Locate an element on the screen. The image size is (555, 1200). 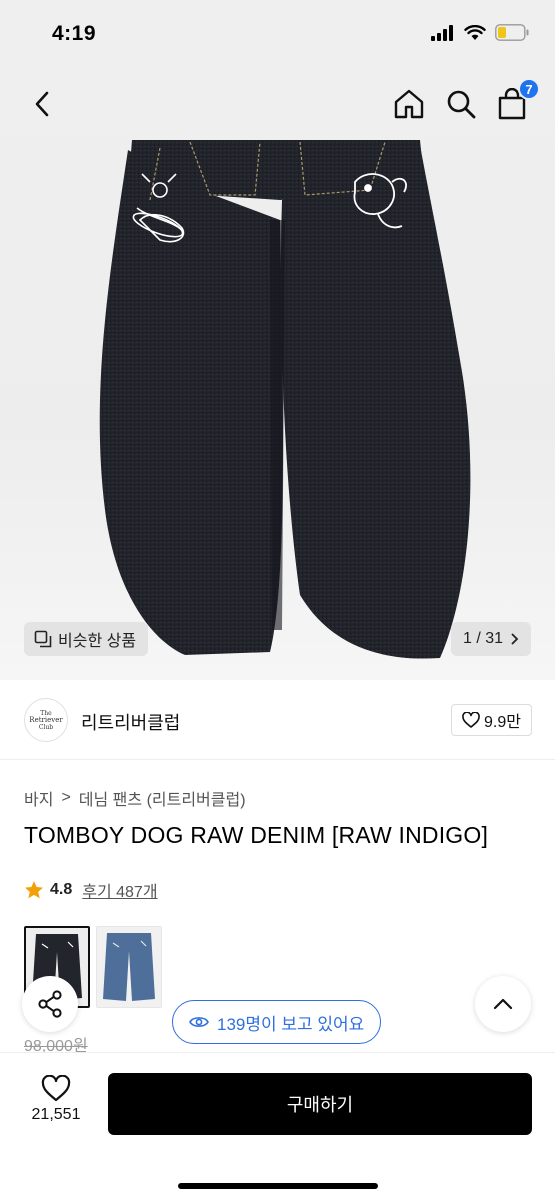
home-indicator is located at coordinates (278, 1186).